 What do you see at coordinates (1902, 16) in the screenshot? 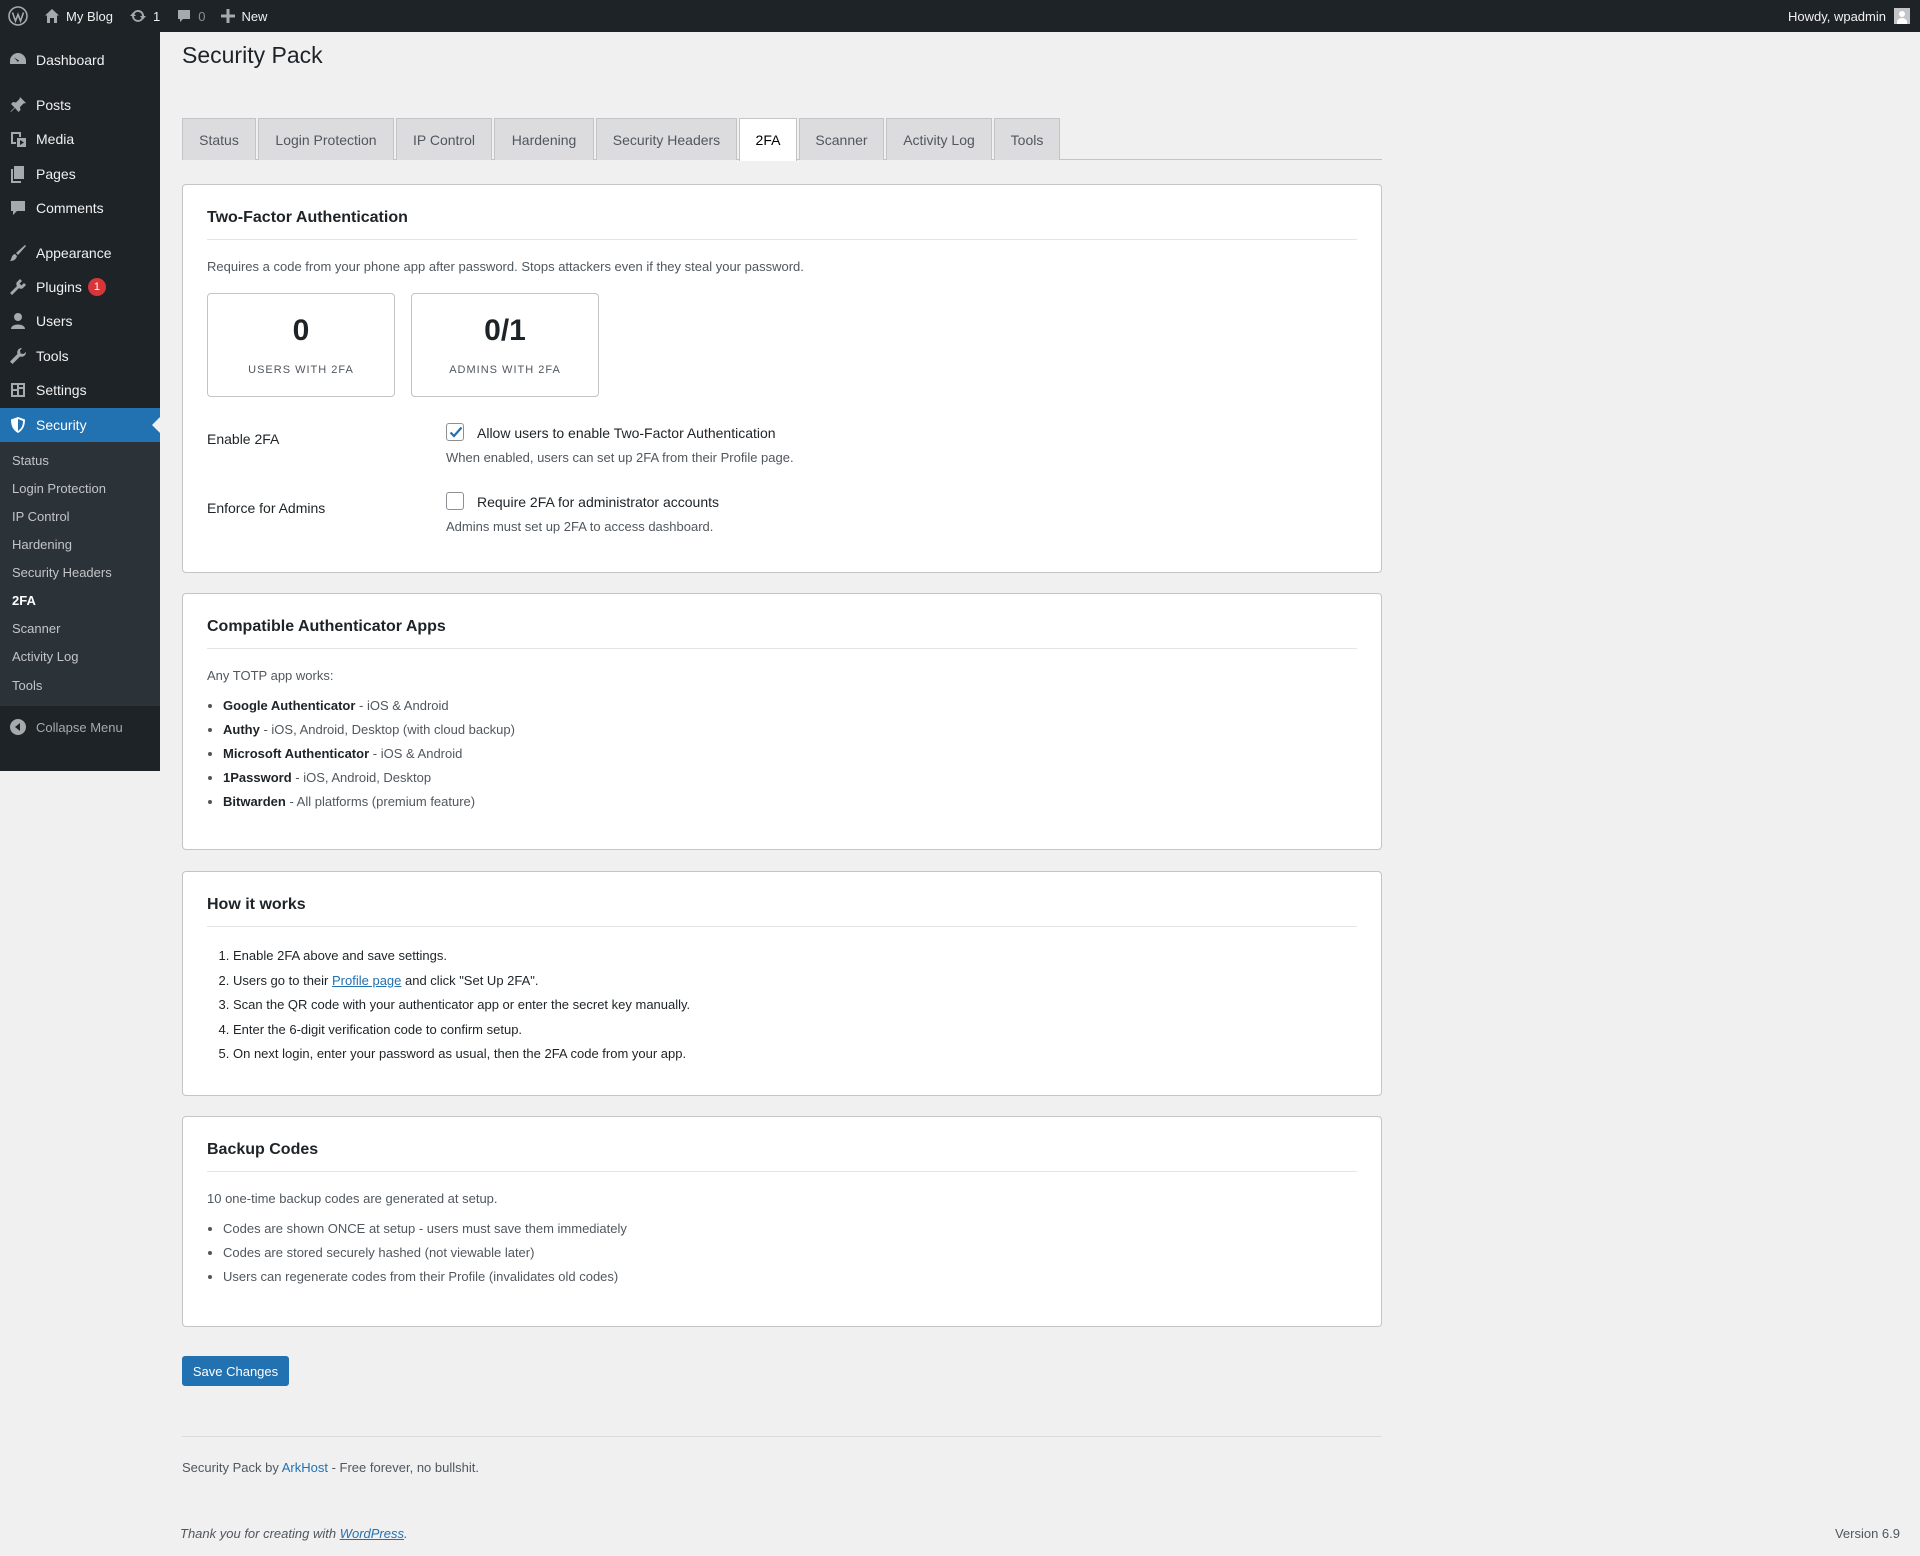
I see `avatar` at bounding box center [1902, 16].